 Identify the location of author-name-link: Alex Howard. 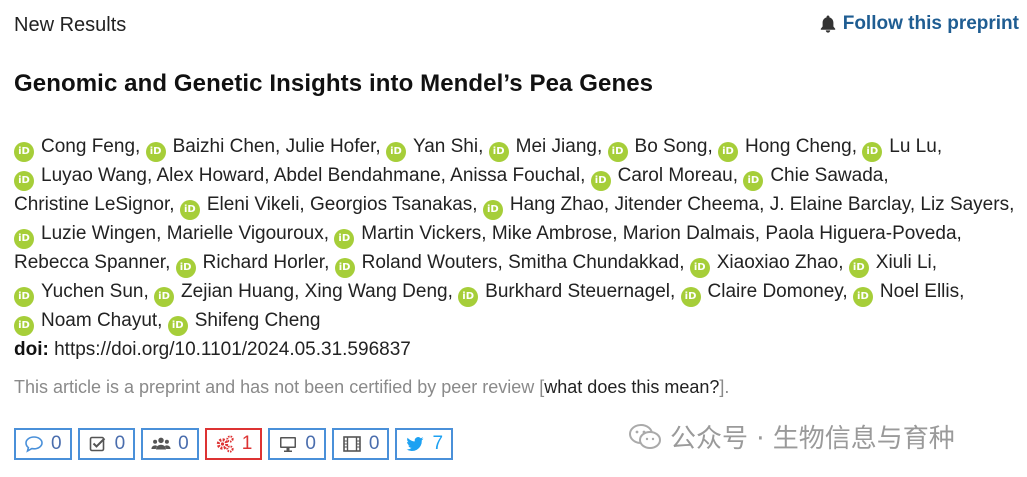
(211, 175).